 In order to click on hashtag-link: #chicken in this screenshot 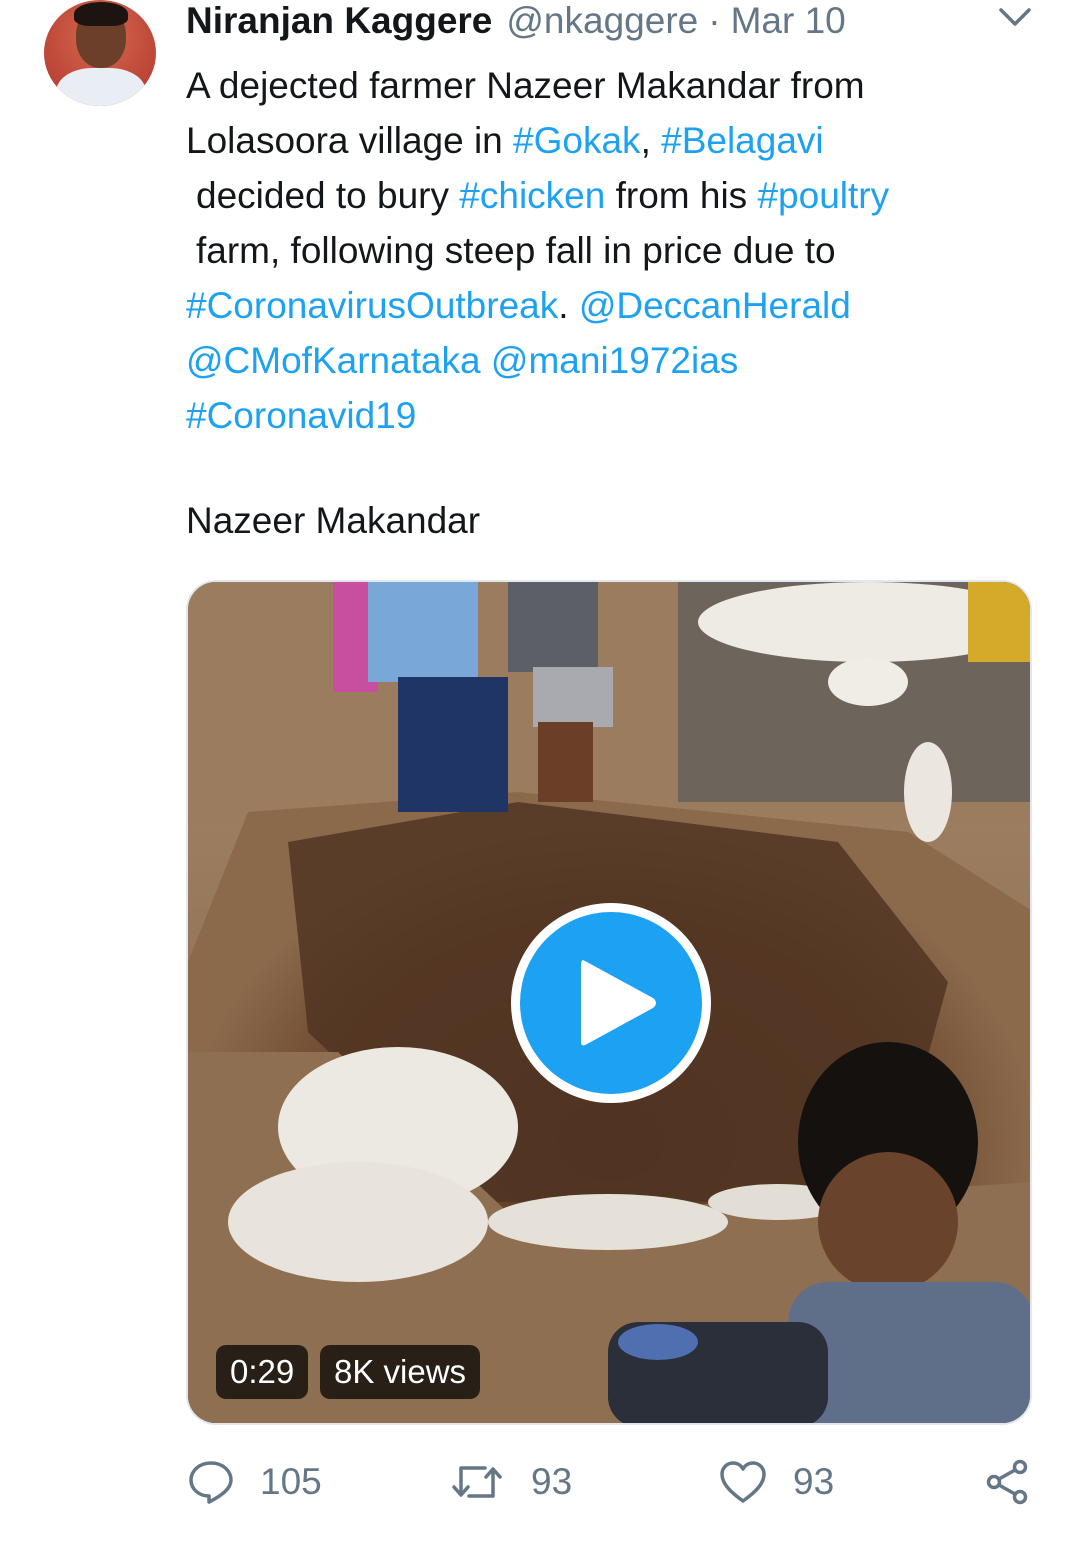, I will do `click(532, 195)`.